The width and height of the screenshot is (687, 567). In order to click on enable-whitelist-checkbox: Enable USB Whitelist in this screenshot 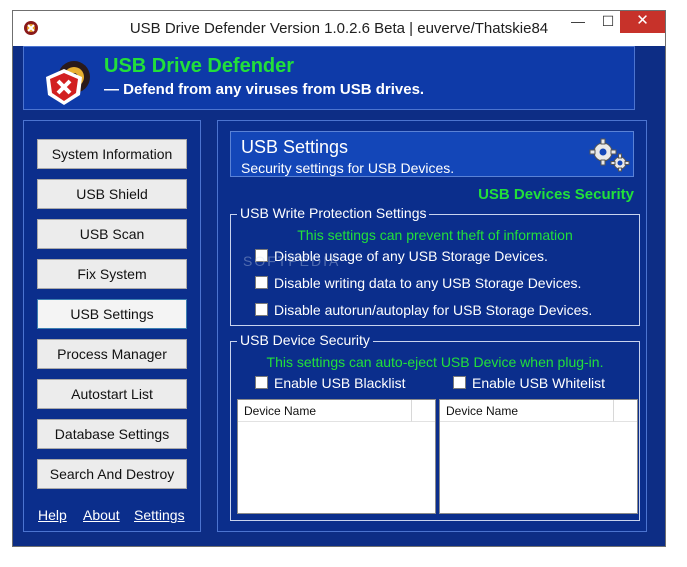, I will do `click(529, 383)`.